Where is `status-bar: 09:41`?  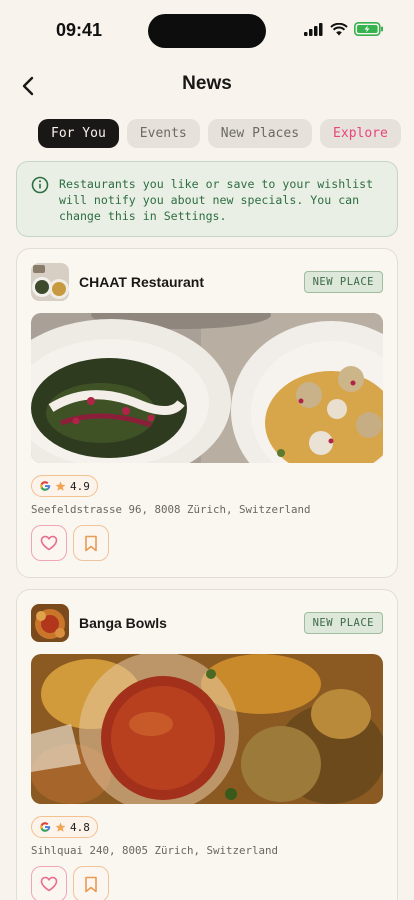 status-bar: 09:41 is located at coordinates (207, 30).